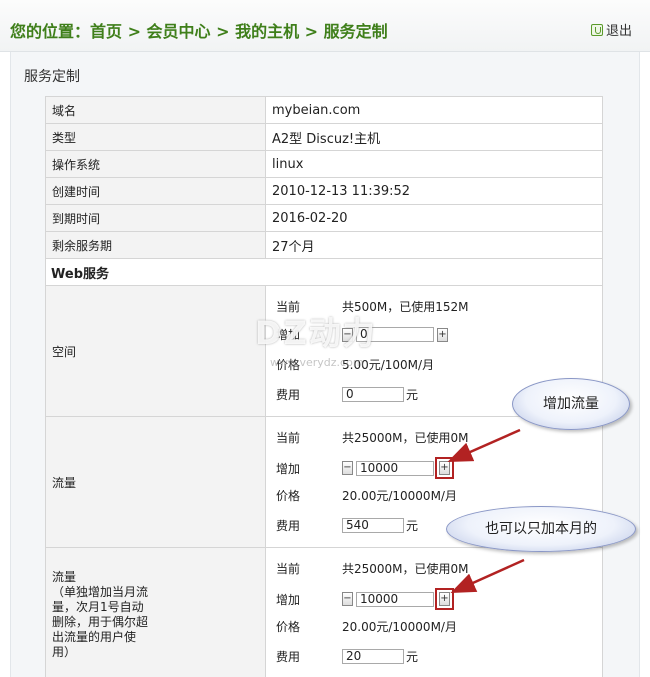 The image size is (650, 677). What do you see at coordinates (487, 576) in the screenshot?
I see `arrow-to-monthly-plus` at bounding box center [487, 576].